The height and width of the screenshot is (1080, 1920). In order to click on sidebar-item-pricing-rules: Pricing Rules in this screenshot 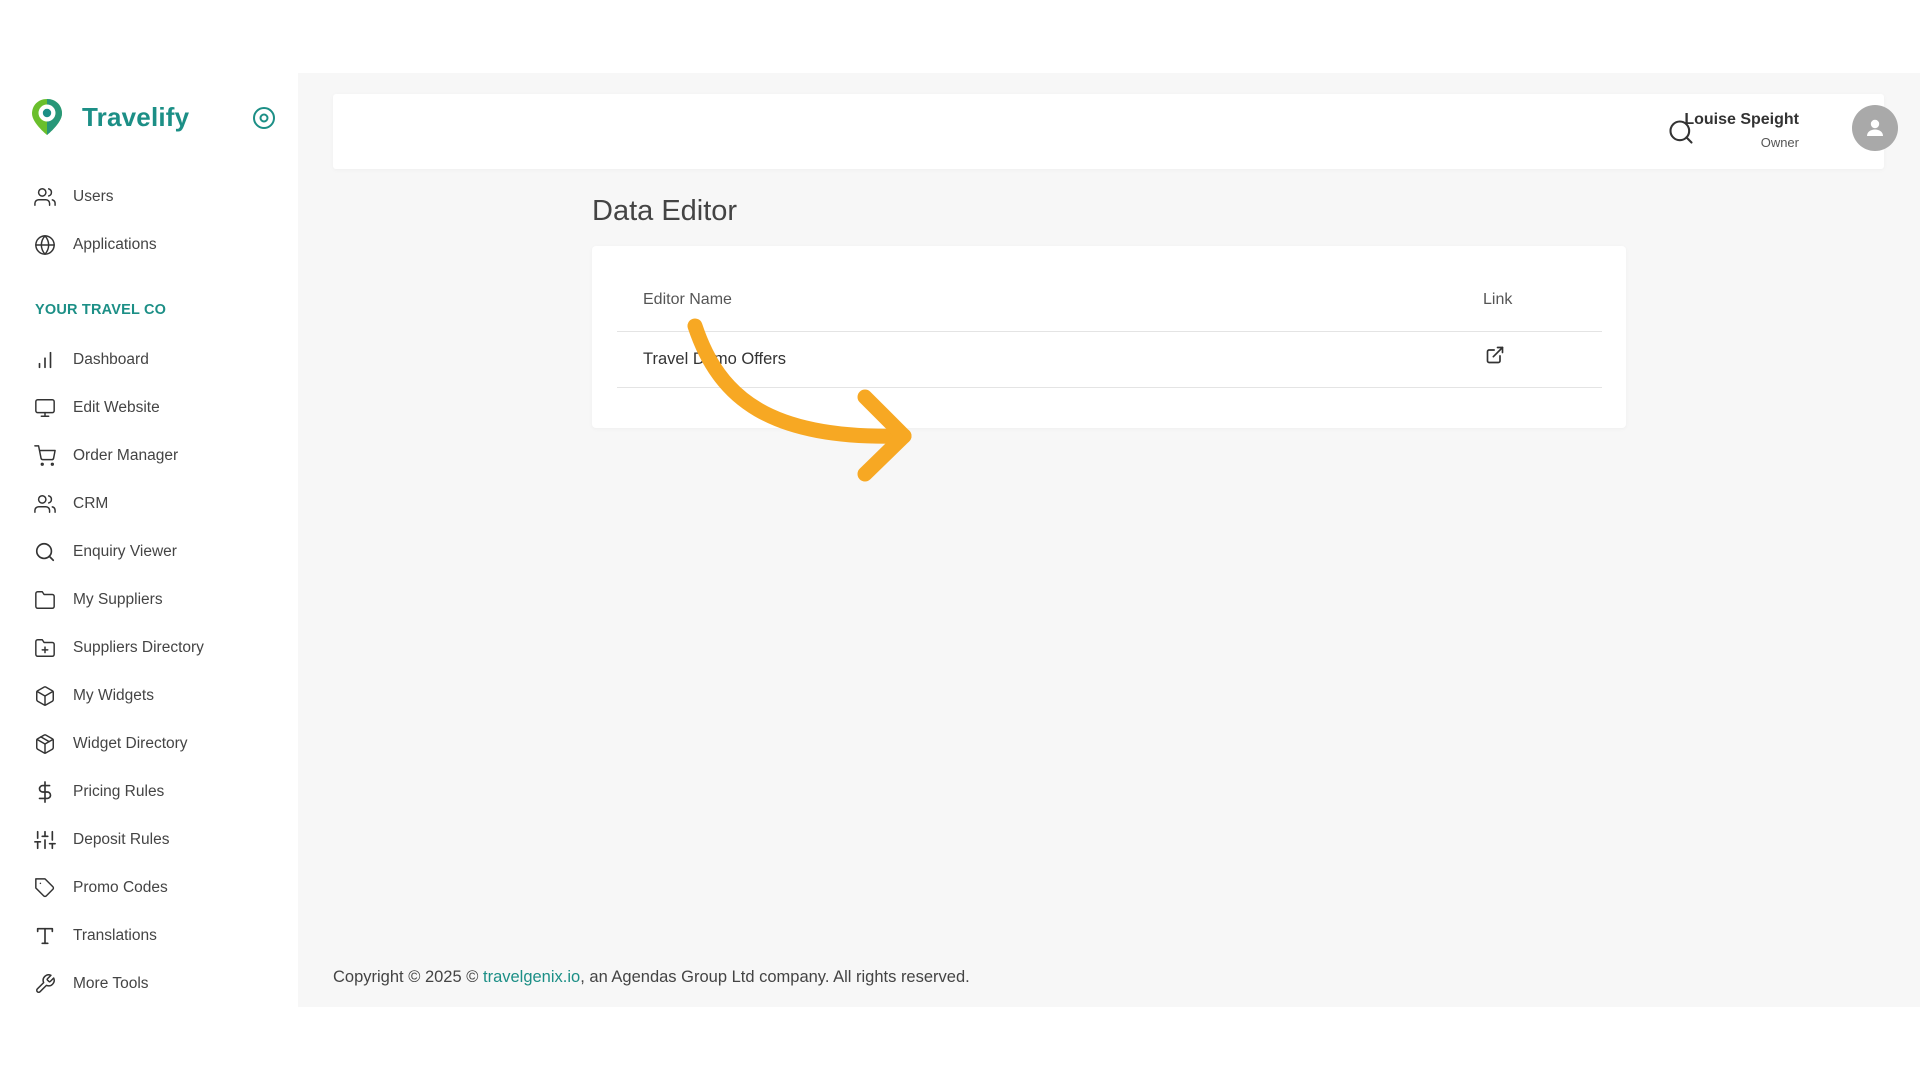, I will do `click(149, 792)`.